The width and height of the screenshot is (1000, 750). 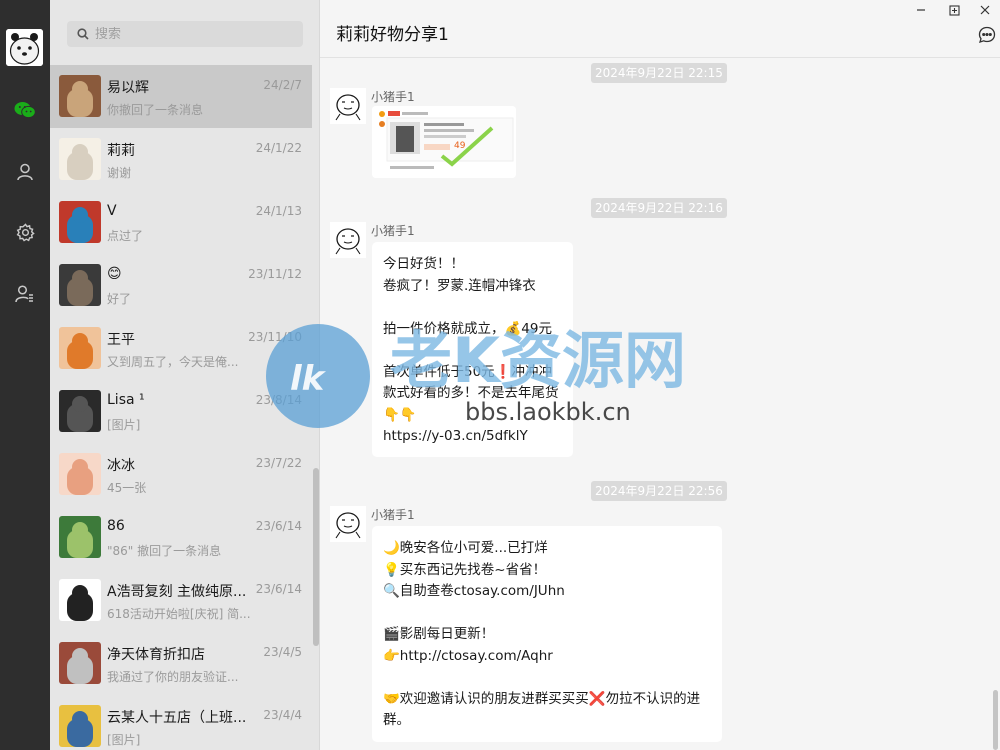 What do you see at coordinates (278, 148) in the screenshot?
I see `conversation-time: 24/1/22` at bounding box center [278, 148].